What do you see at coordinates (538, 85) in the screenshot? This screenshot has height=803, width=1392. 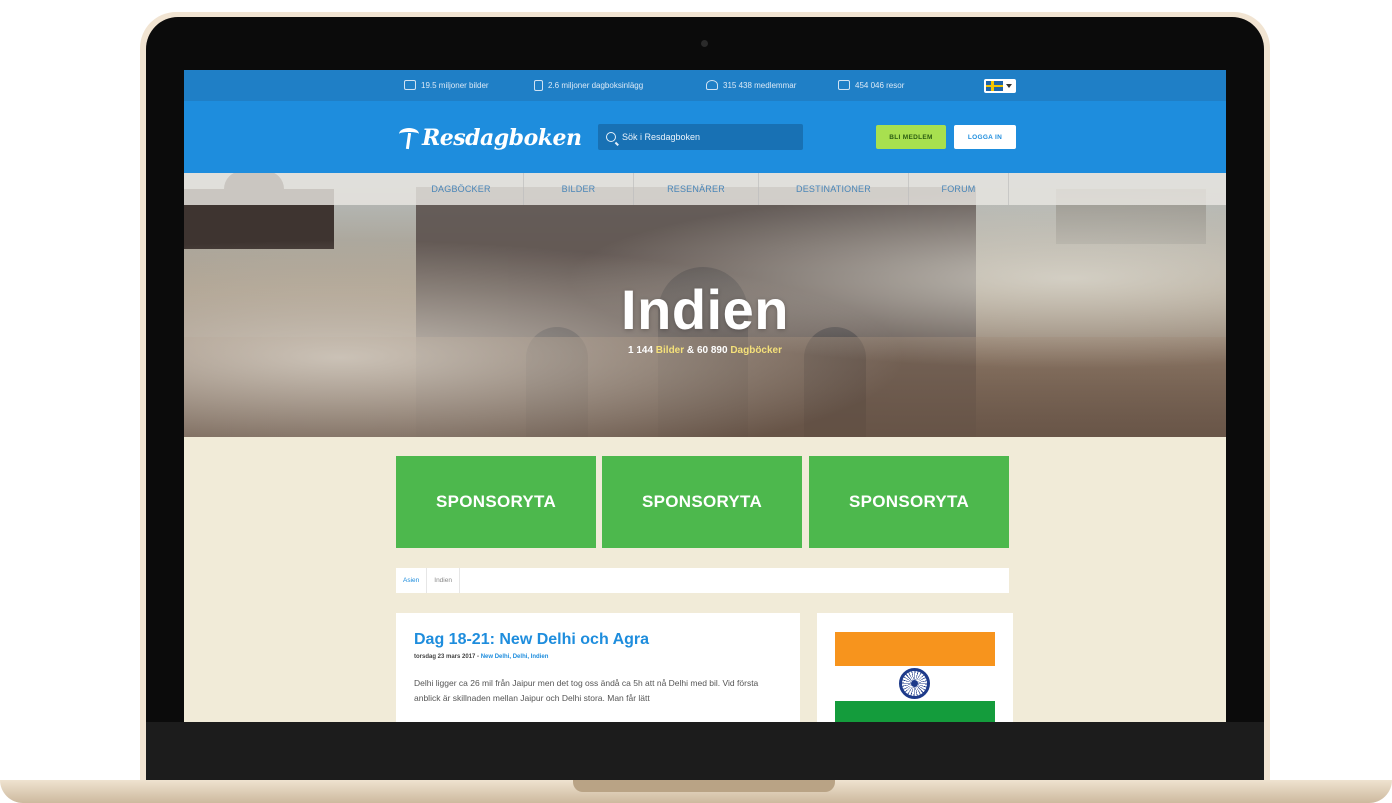 I see `document-icon` at bounding box center [538, 85].